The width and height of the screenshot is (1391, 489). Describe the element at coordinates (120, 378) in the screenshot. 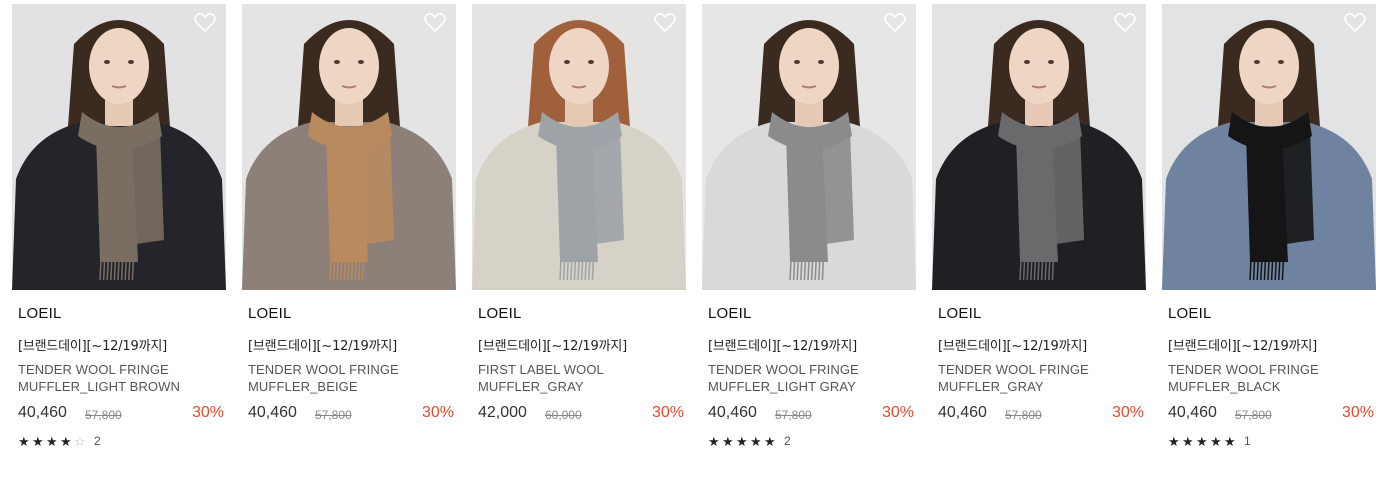

I see `product-name: TENDER WOOL FRINGE MUFFLER_LIGHT BROWN` at that location.